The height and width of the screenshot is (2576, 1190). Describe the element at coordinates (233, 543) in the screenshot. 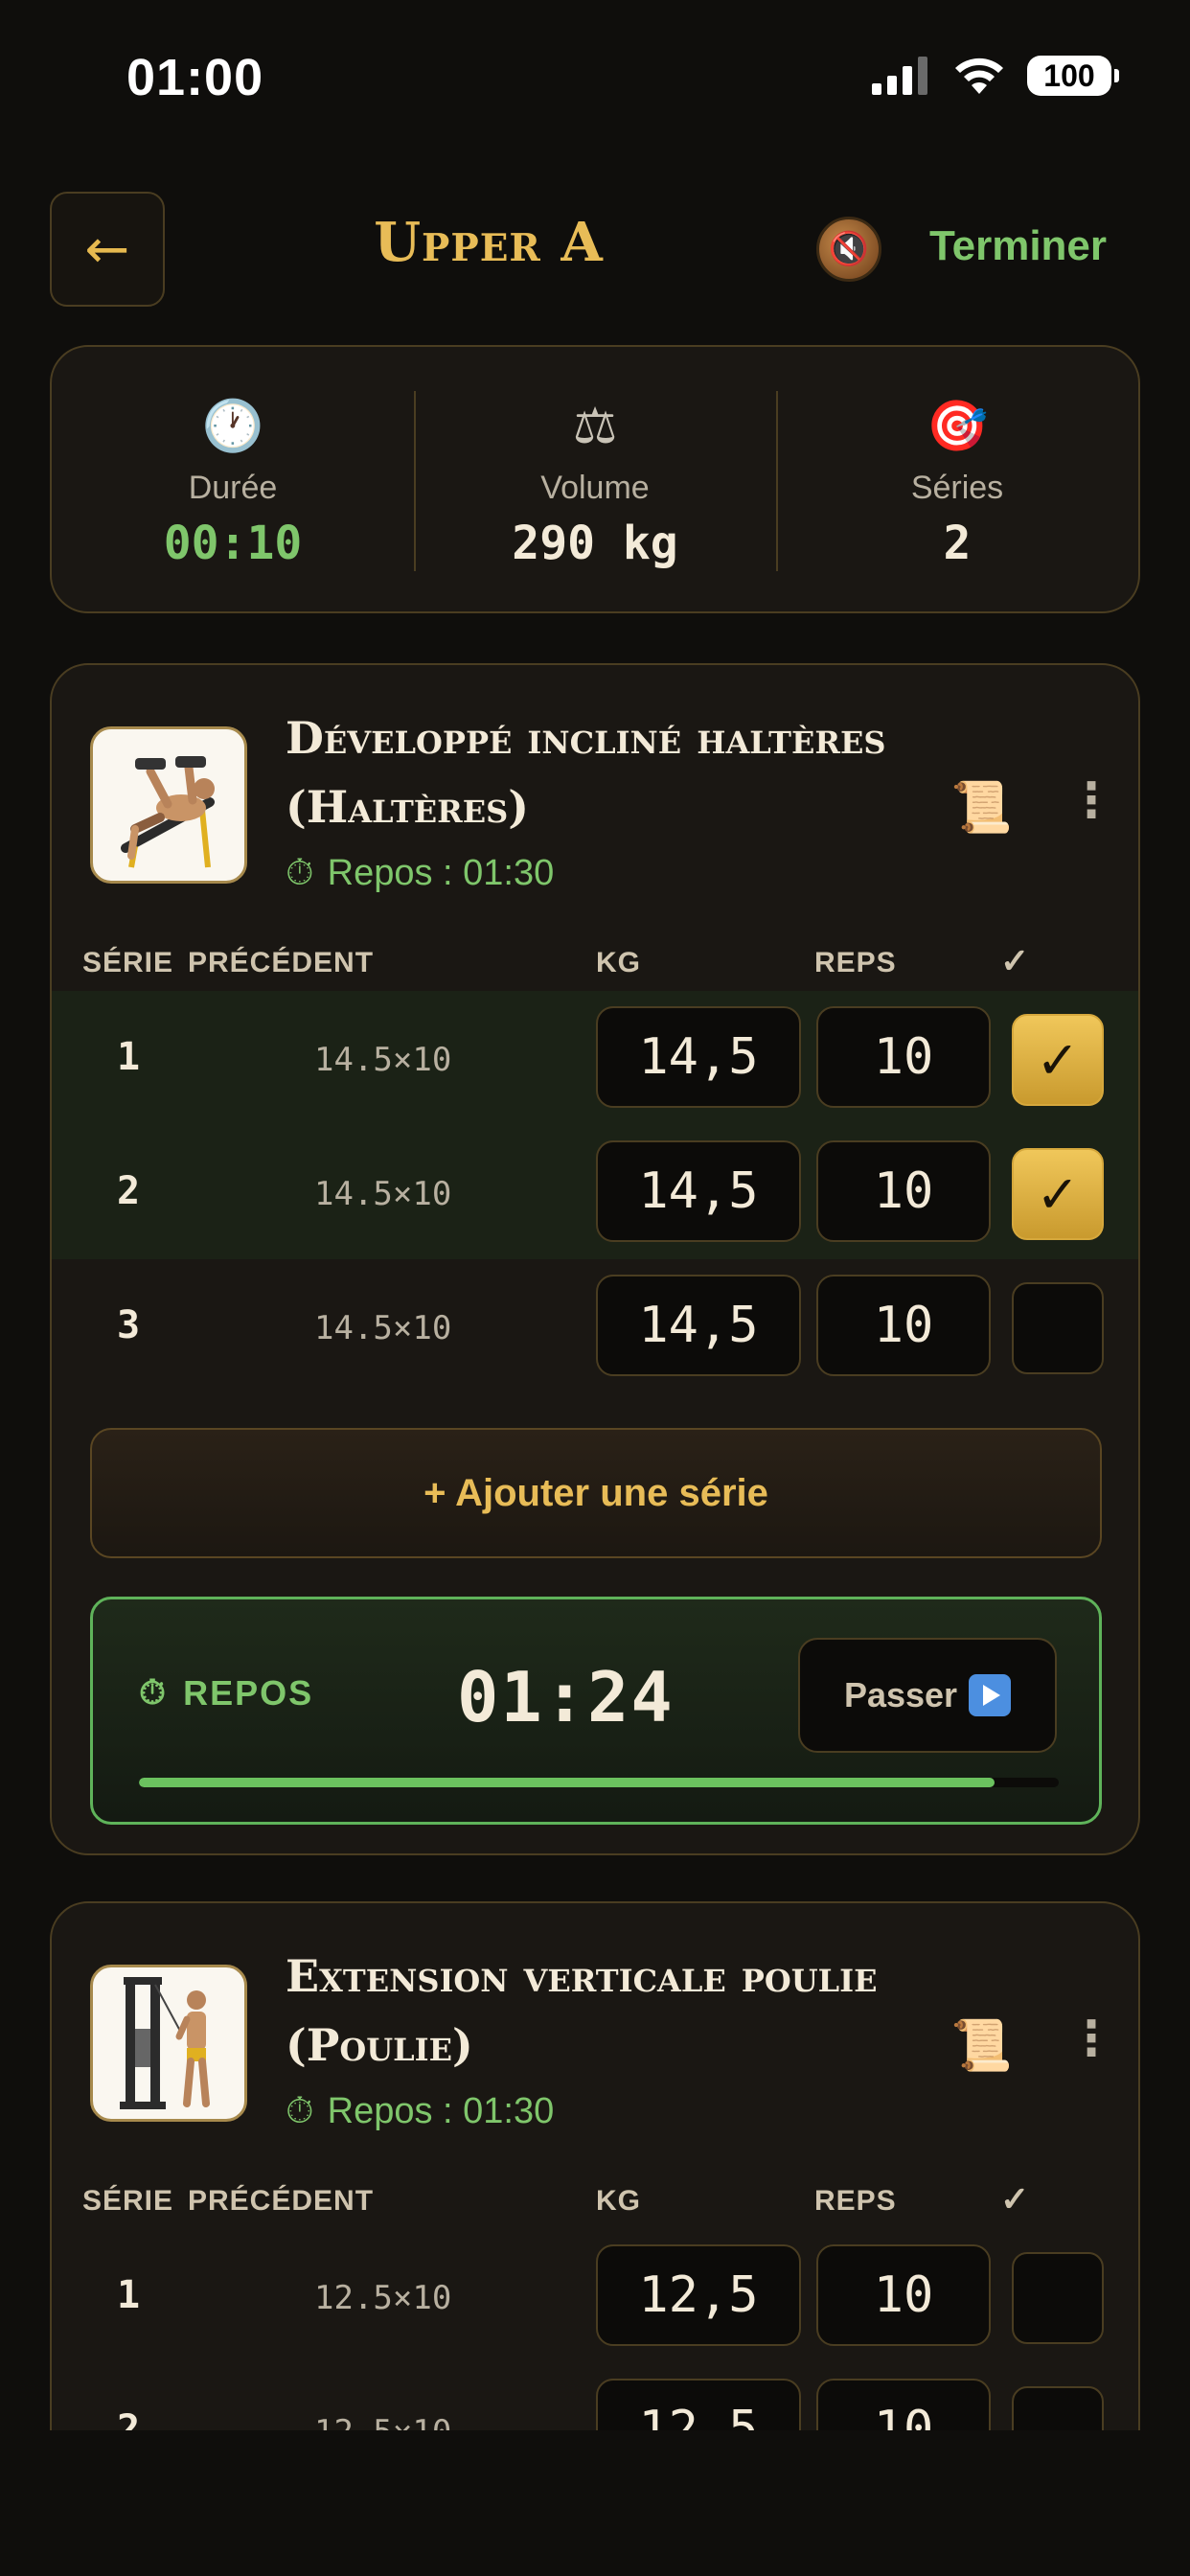

I see `stat-value: 00:10` at that location.